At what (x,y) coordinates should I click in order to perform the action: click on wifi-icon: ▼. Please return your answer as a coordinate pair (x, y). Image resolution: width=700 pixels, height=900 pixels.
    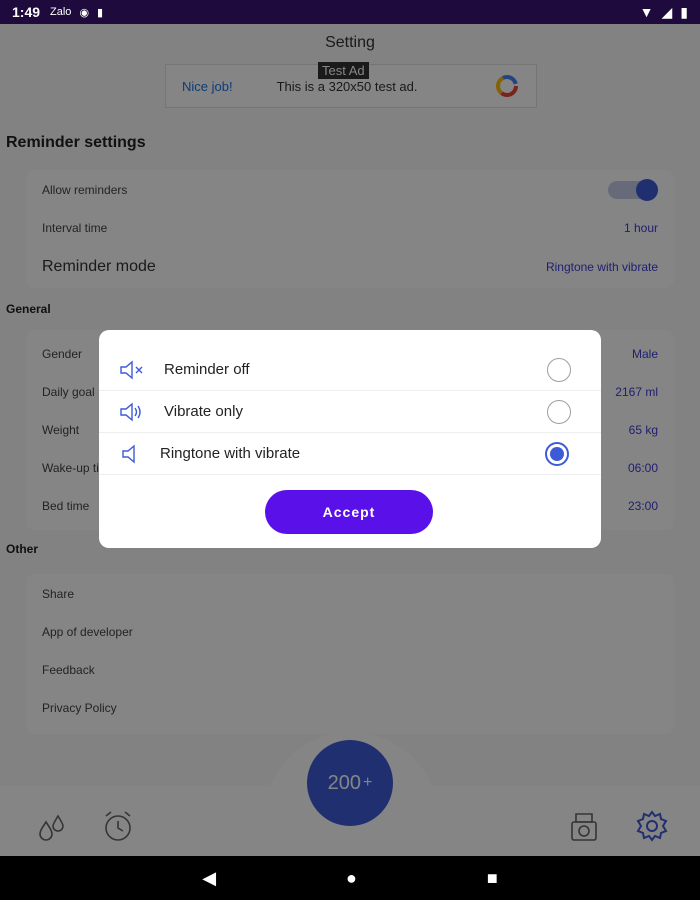
    Looking at the image, I should click on (646, 12).